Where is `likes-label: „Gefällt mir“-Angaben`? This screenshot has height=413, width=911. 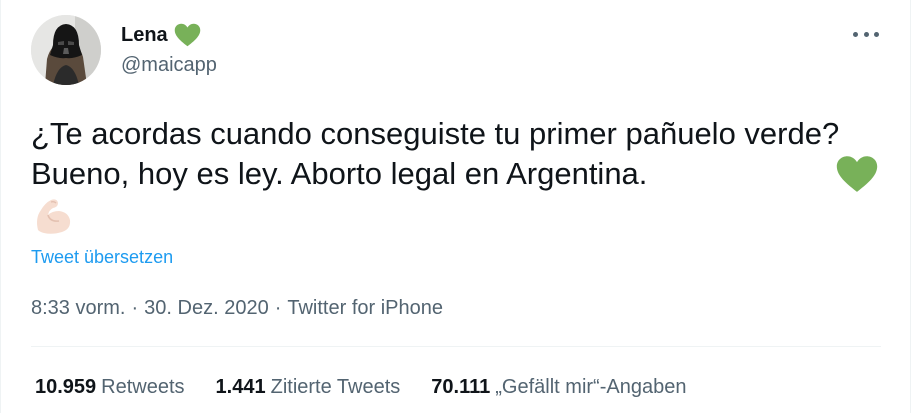
likes-label: „Gefällt mir“-Angaben is located at coordinates (591, 387).